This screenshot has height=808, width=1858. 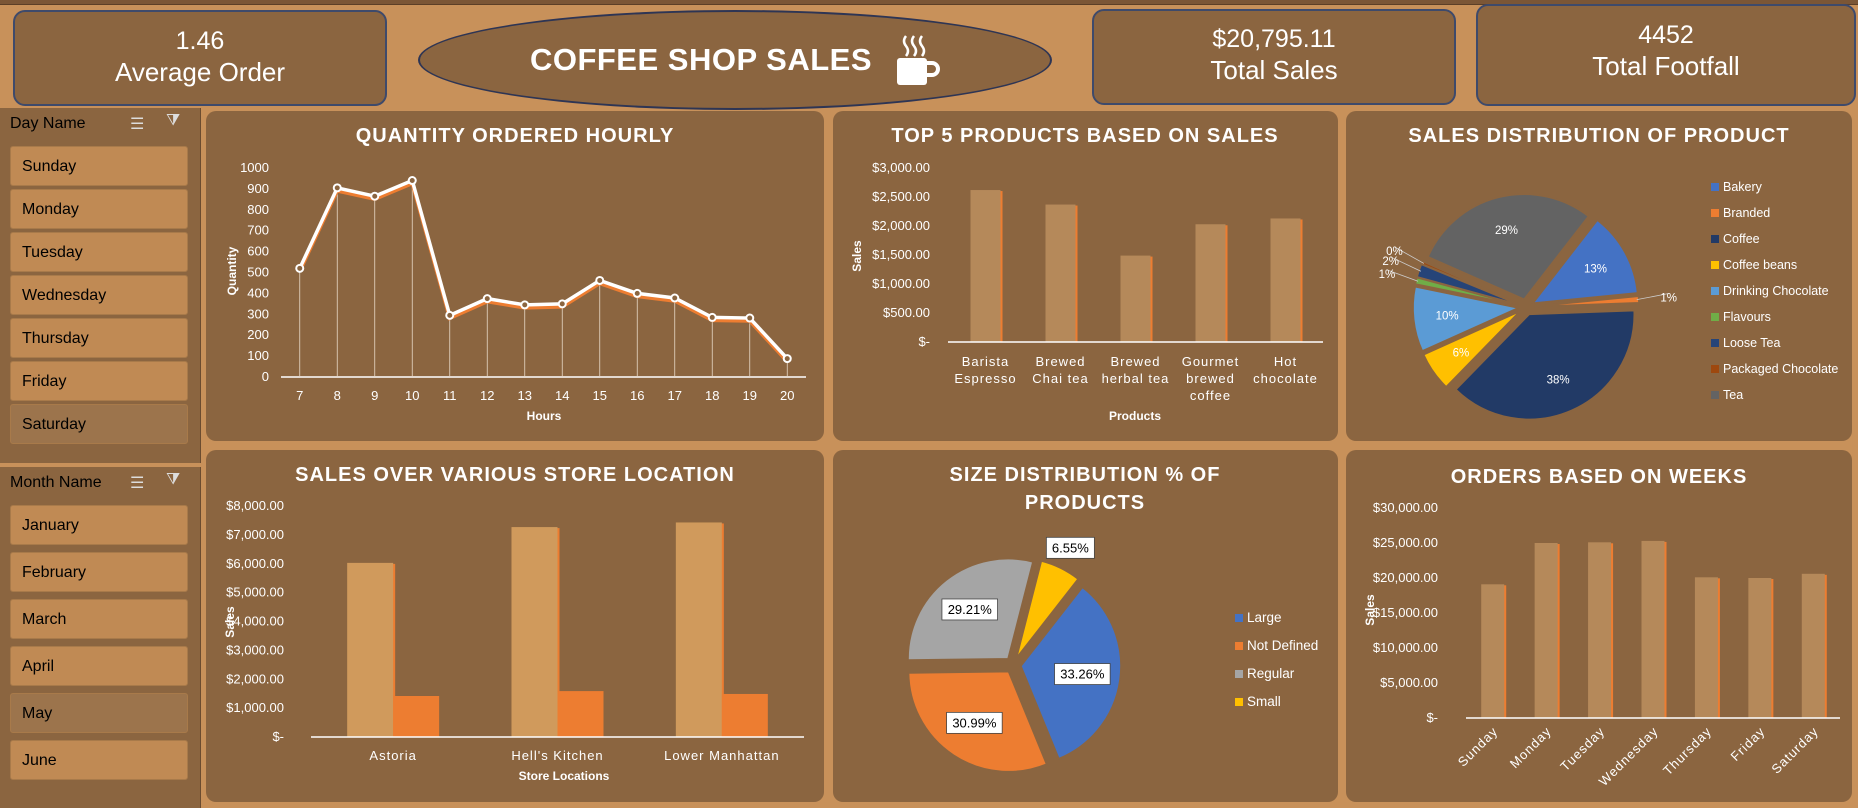 I want to click on data-label: 29.21%, so click(x=970, y=609).